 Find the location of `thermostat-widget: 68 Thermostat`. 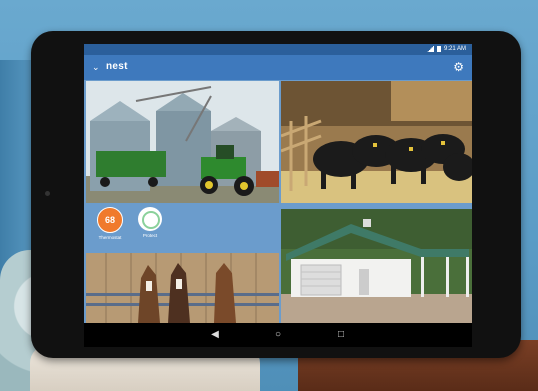

thermostat-widget: 68 Thermostat is located at coordinates (110, 223).